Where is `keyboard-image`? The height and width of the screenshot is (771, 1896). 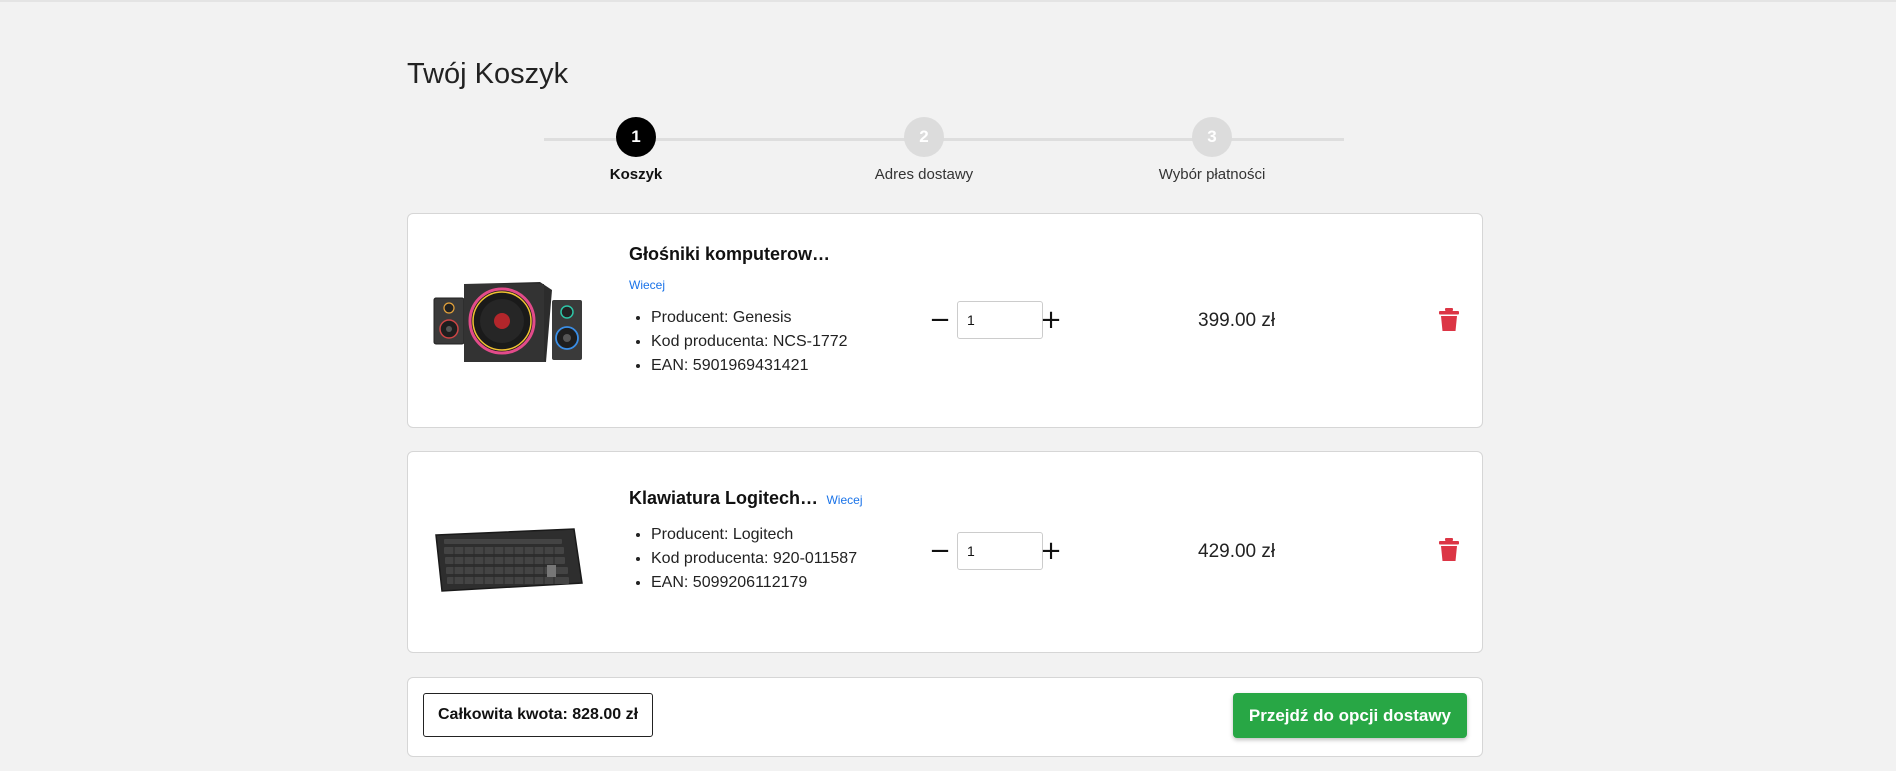 keyboard-image is located at coordinates (509, 560).